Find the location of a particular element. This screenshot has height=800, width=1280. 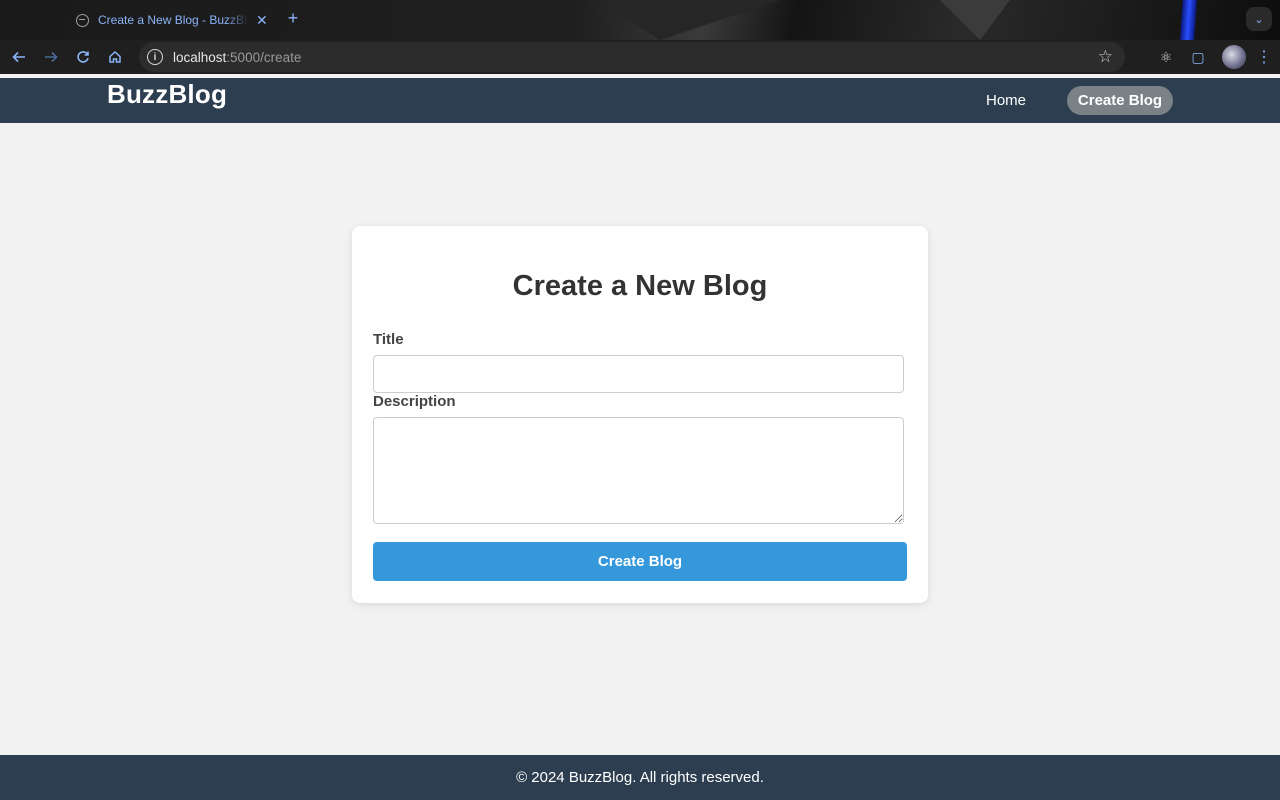

nav-home-link: Home is located at coordinates (1006, 100).